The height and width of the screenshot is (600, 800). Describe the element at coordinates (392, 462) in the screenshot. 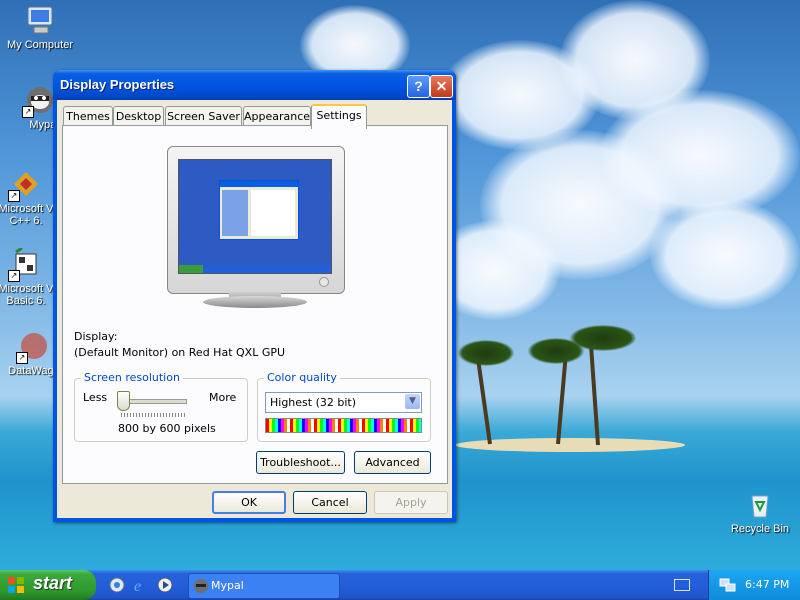

I see `advanced-button: Advanced` at that location.